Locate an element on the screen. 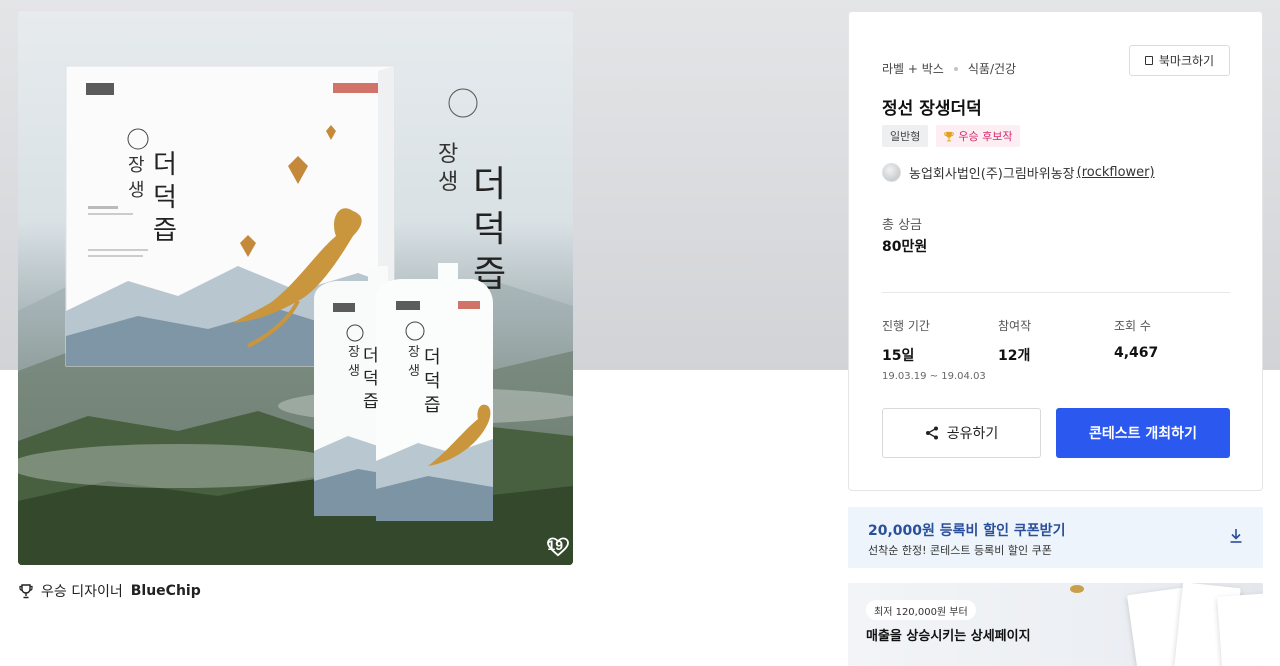 The image size is (1280, 666). winner-candidate-badge: 우승 후보작 is located at coordinates (978, 136).